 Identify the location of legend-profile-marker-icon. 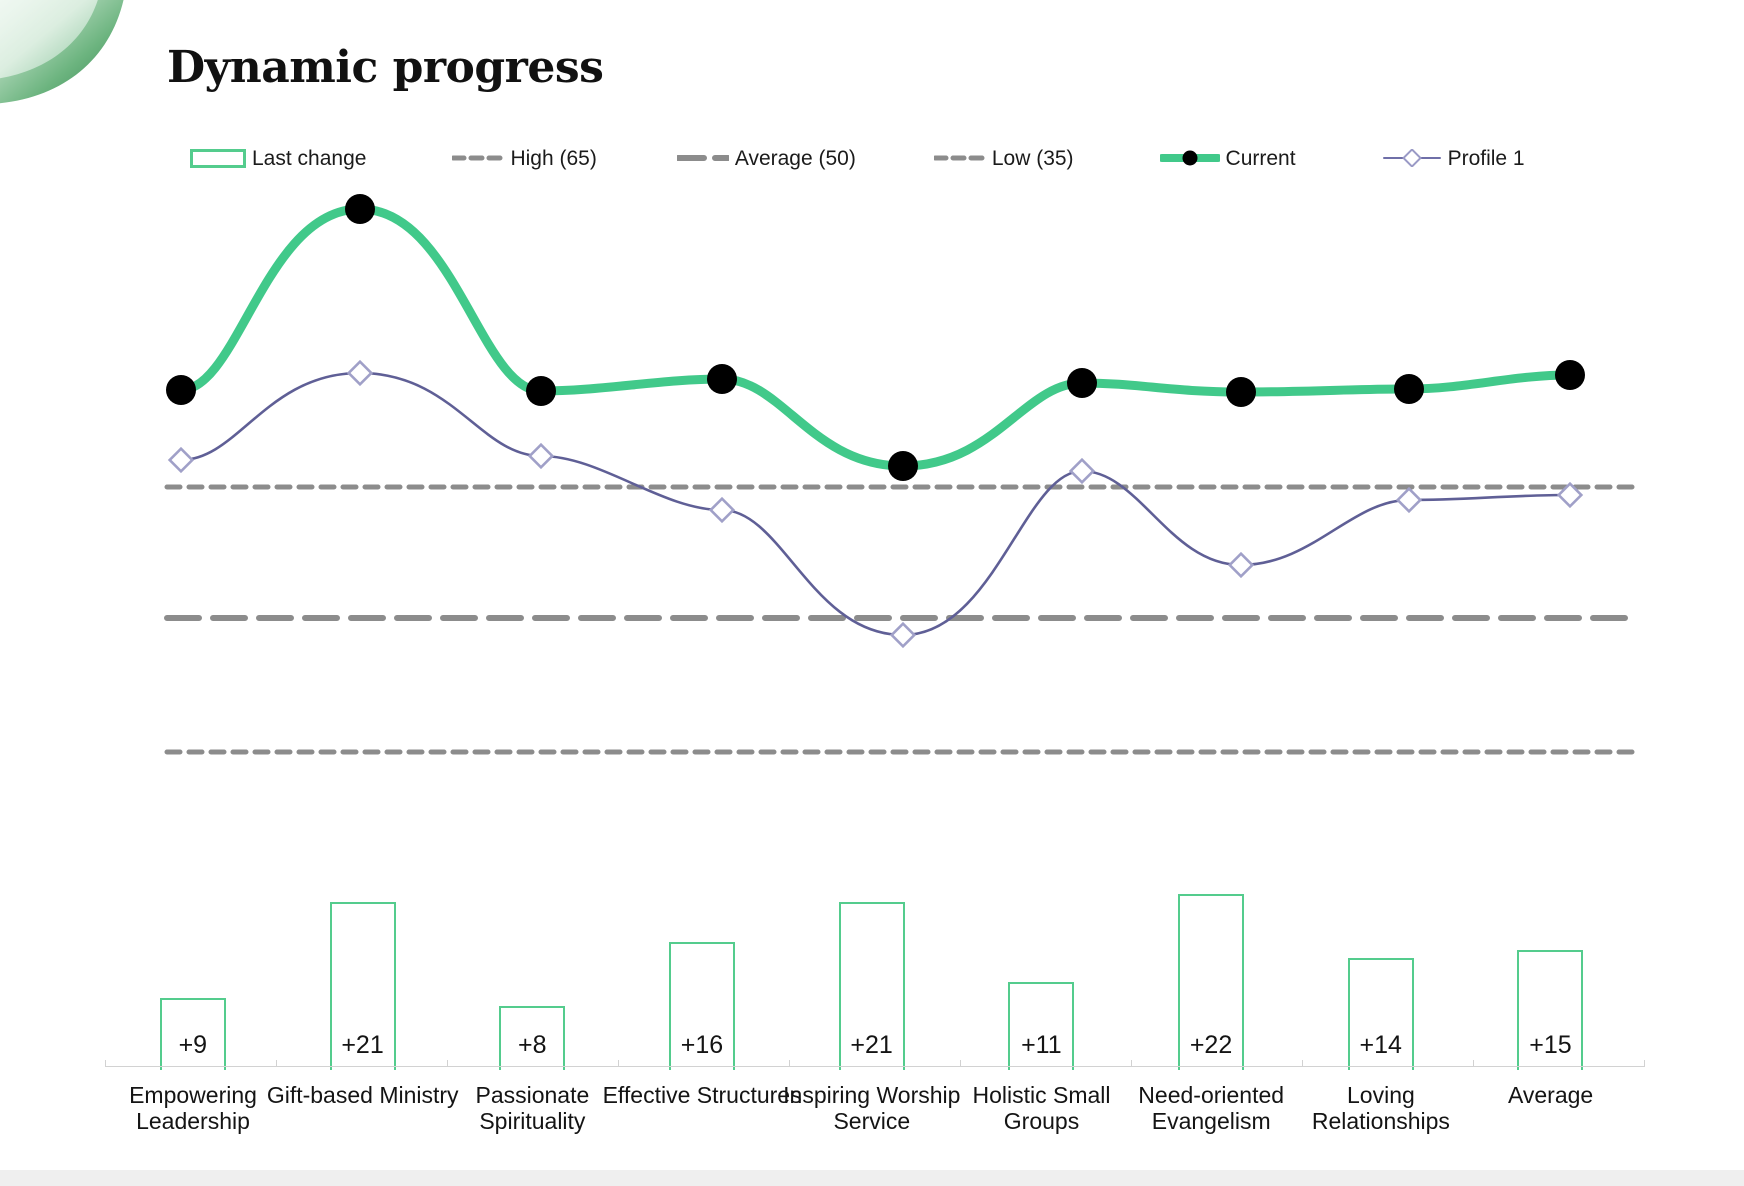
(1412, 158).